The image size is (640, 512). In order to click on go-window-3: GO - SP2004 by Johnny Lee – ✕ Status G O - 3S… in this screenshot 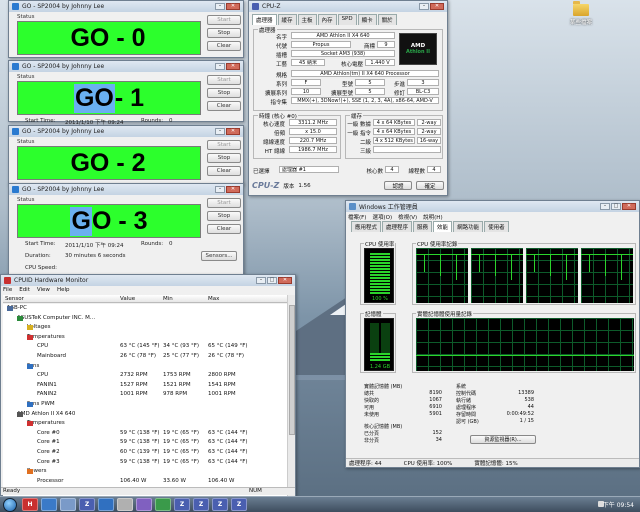, I will do `click(126, 229)`.